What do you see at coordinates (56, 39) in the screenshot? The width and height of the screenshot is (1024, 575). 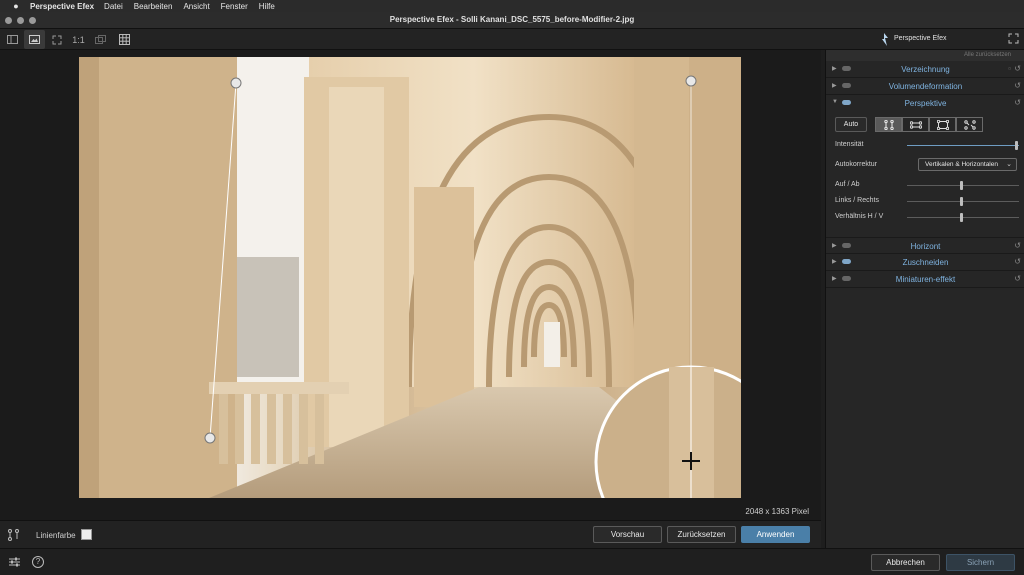 I see `fit-screen-icon` at bounding box center [56, 39].